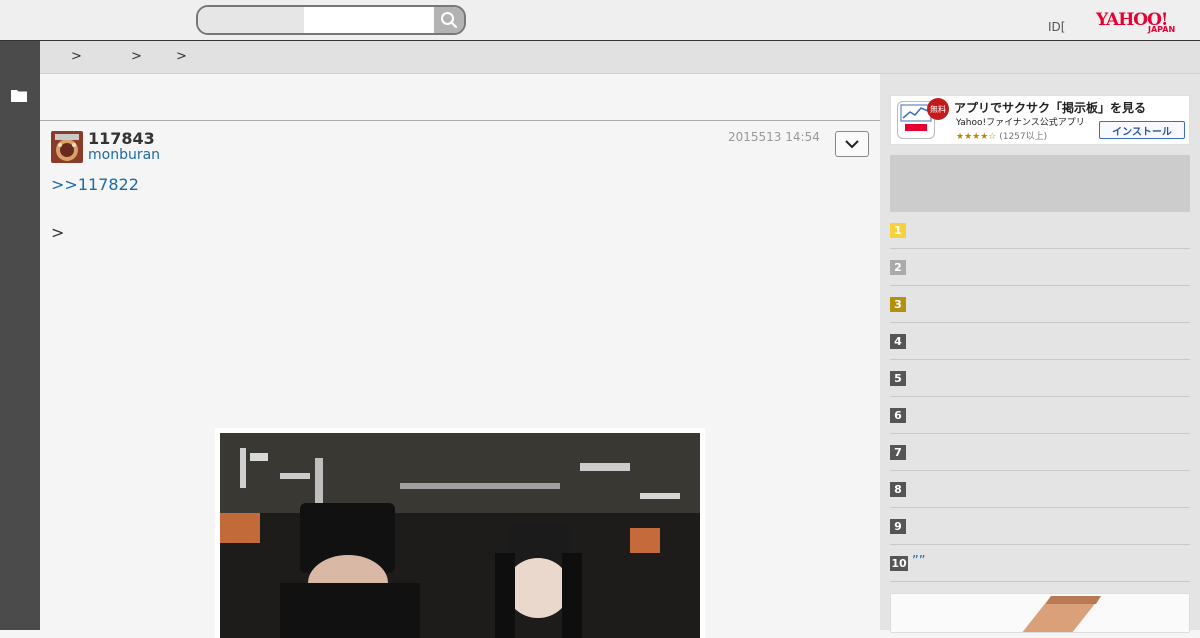 This screenshot has height=638, width=1200. What do you see at coordinates (1040, 613) in the screenshot?
I see `ad-image` at bounding box center [1040, 613].